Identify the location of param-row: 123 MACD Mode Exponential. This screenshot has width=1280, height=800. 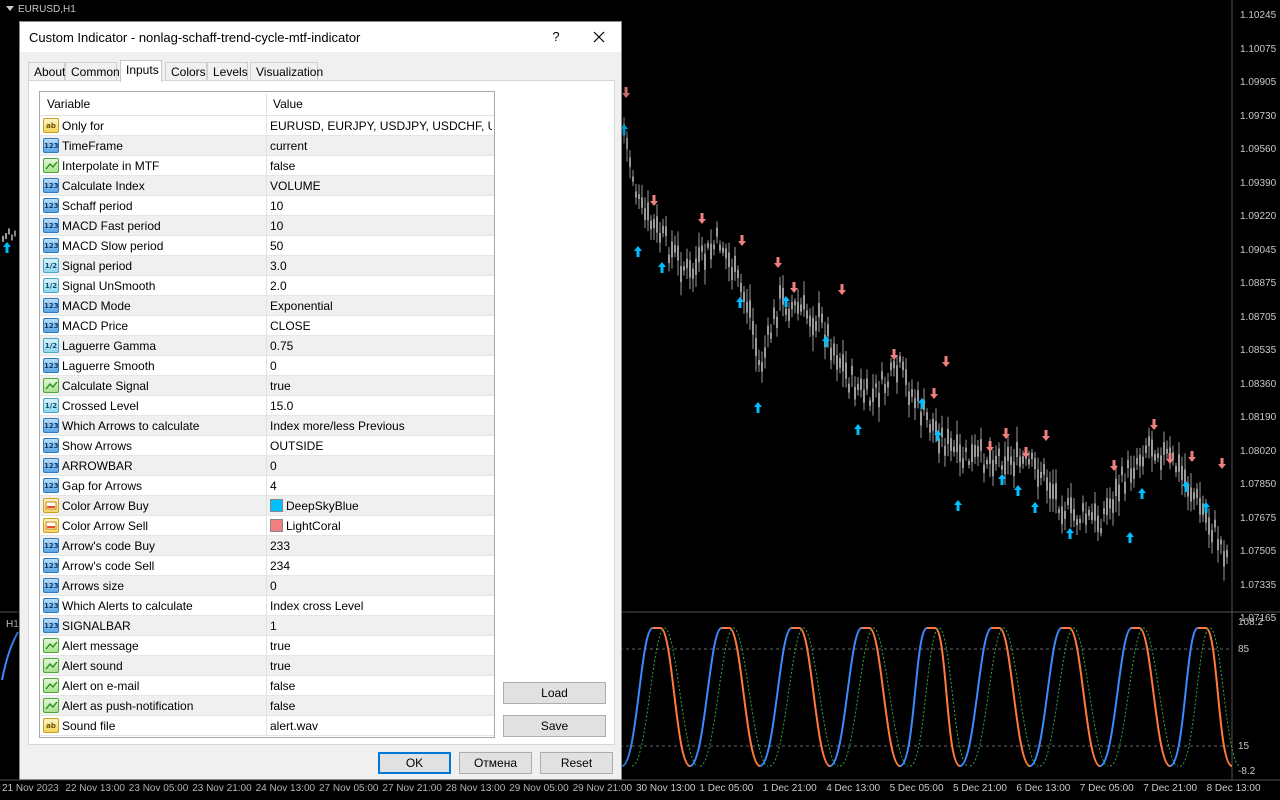
(267, 306).